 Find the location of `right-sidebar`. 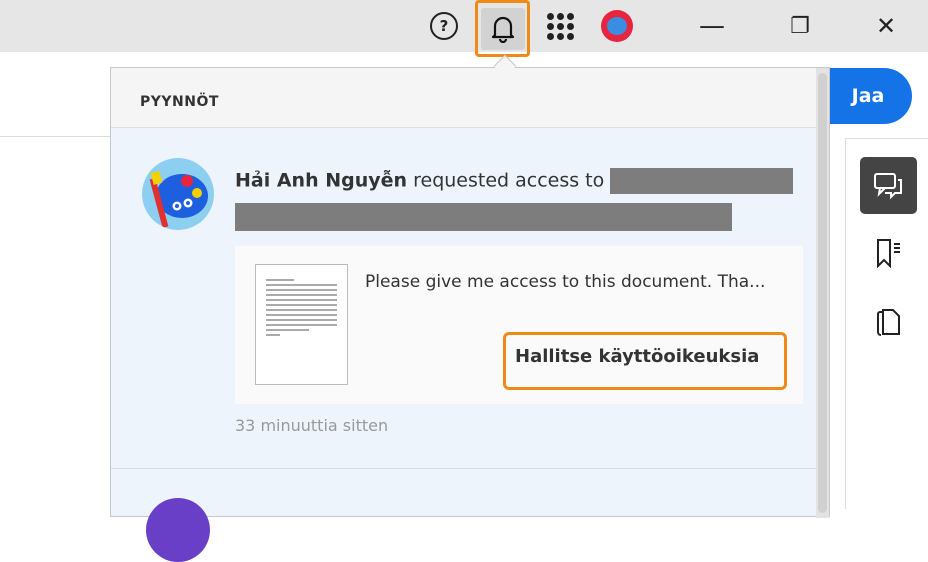

right-sidebar is located at coordinates (886, 323).